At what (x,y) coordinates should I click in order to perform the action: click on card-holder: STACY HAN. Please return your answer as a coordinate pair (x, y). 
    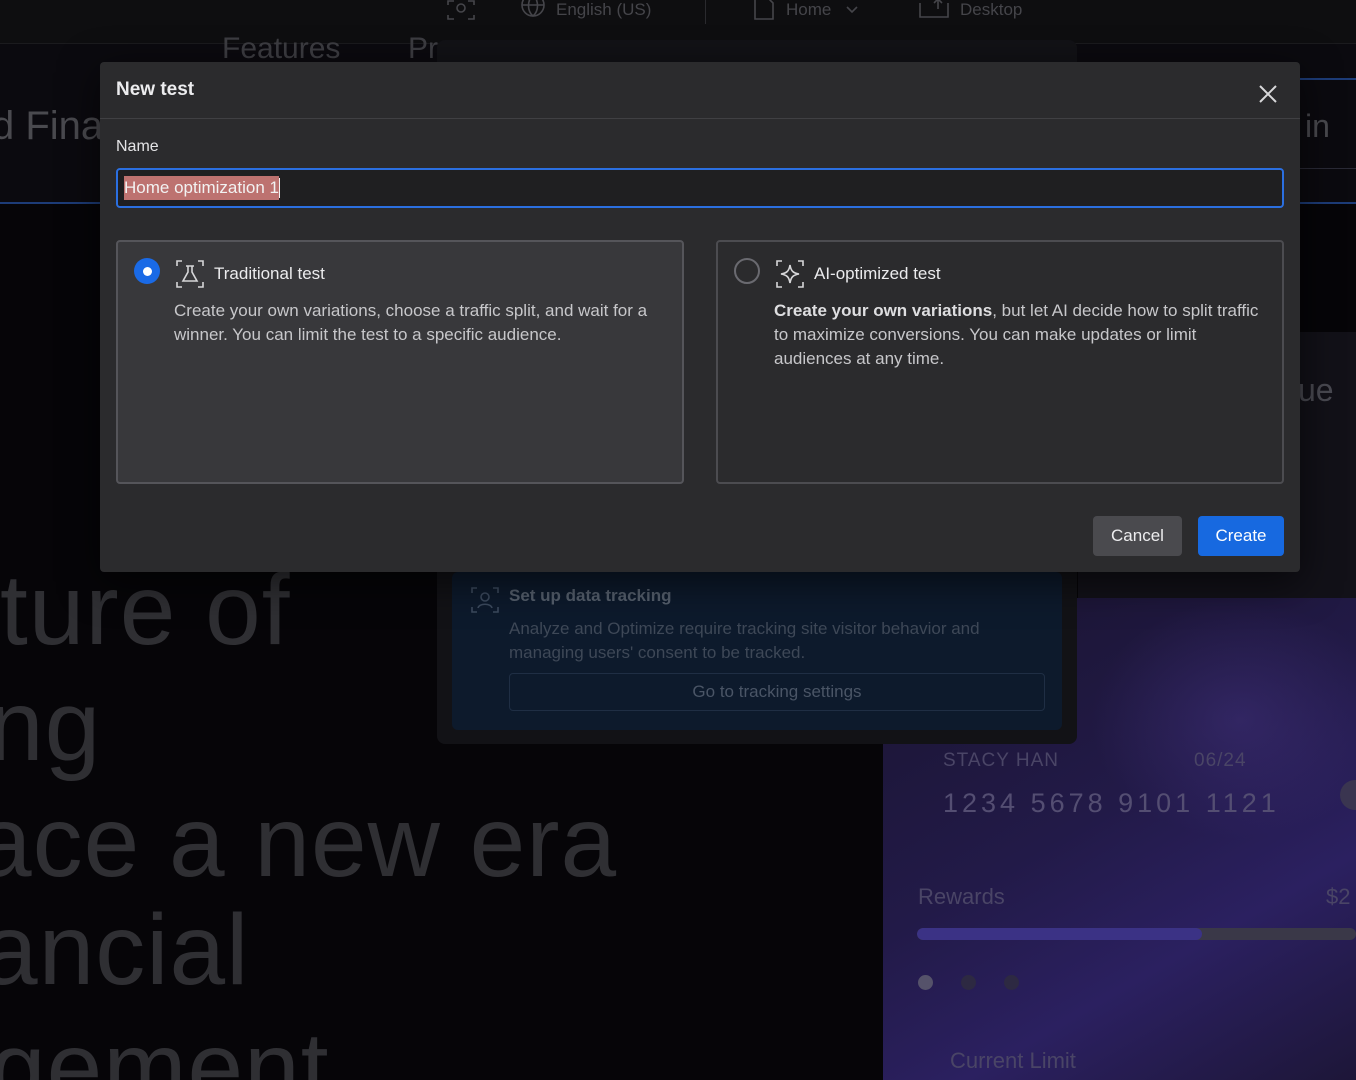
    Looking at the image, I should click on (1001, 760).